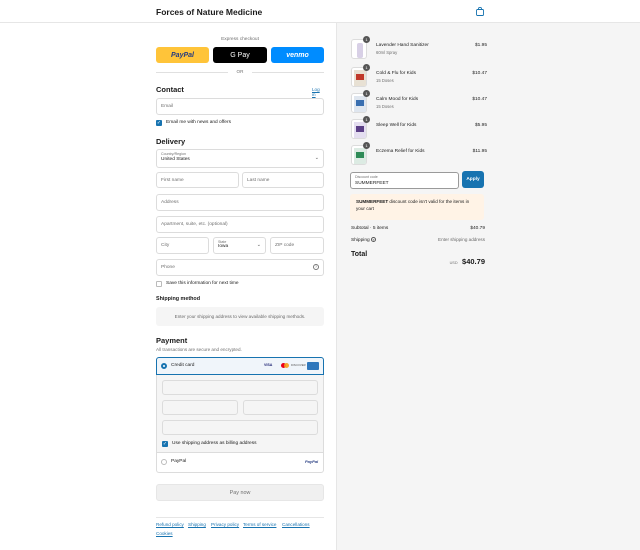  I want to click on terms-of-service-link: Terms of service, so click(259, 524).